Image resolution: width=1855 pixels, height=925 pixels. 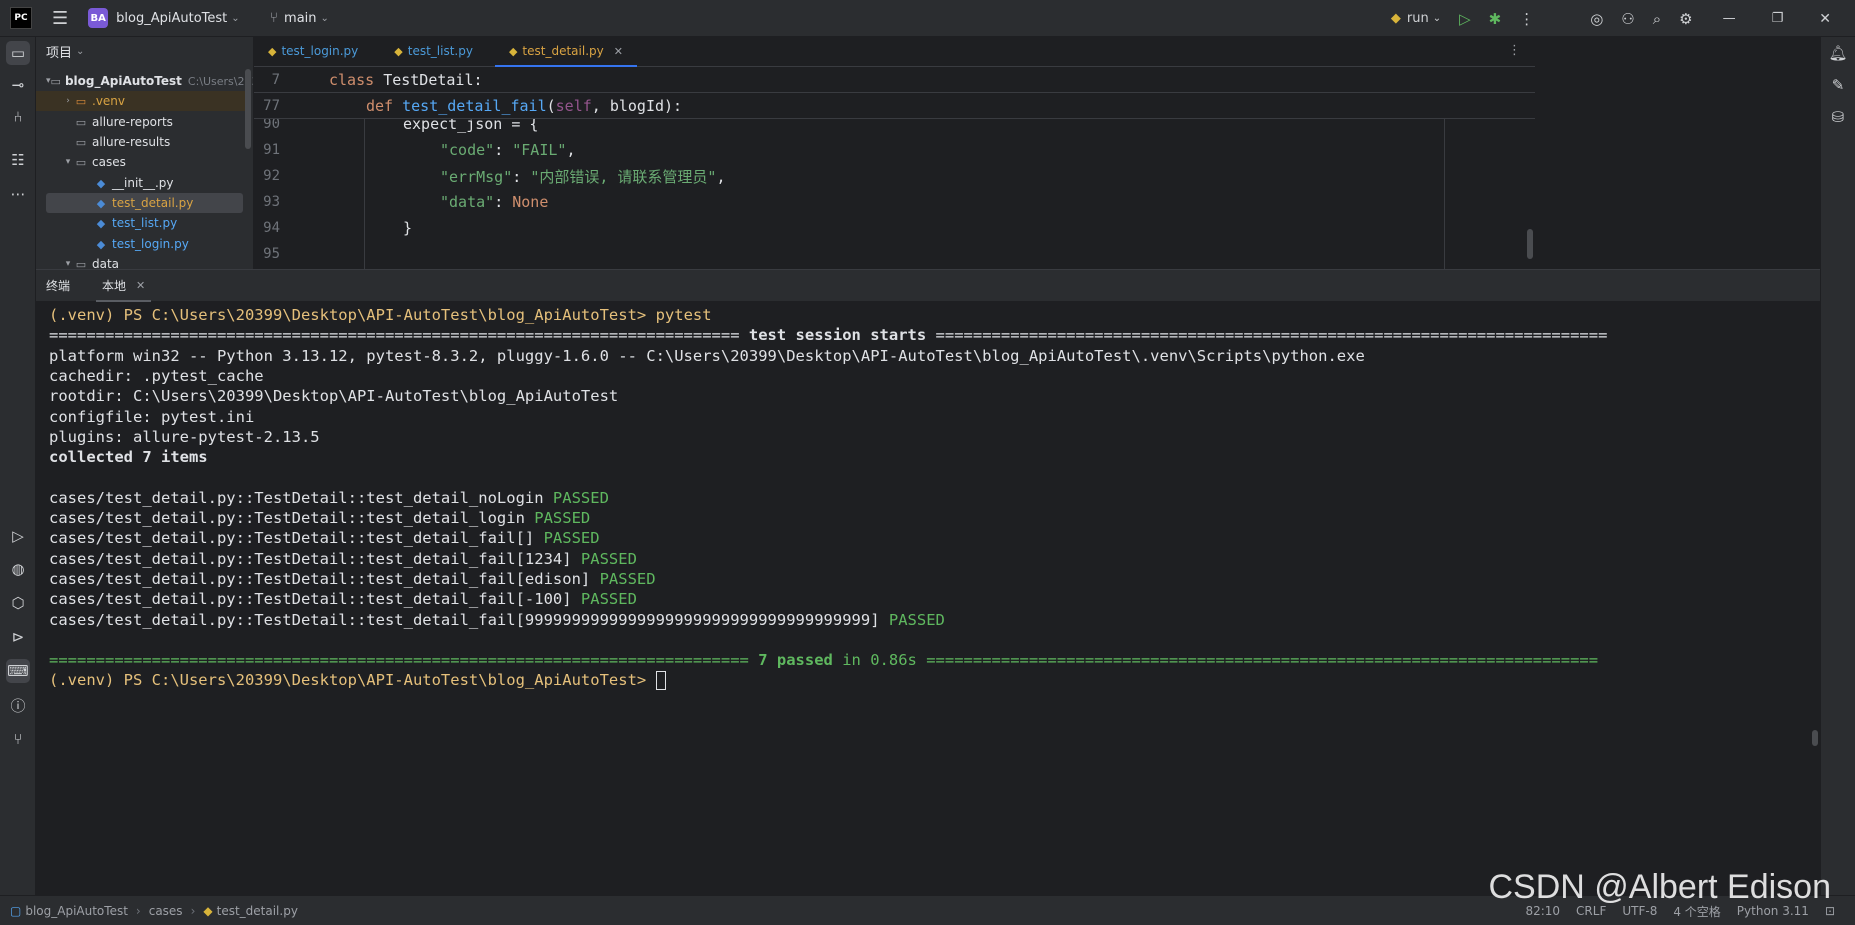 What do you see at coordinates (1627, 19) in the screenshot?
I see `add-user-icon: ⚇` at bounding box center [1627, 19].